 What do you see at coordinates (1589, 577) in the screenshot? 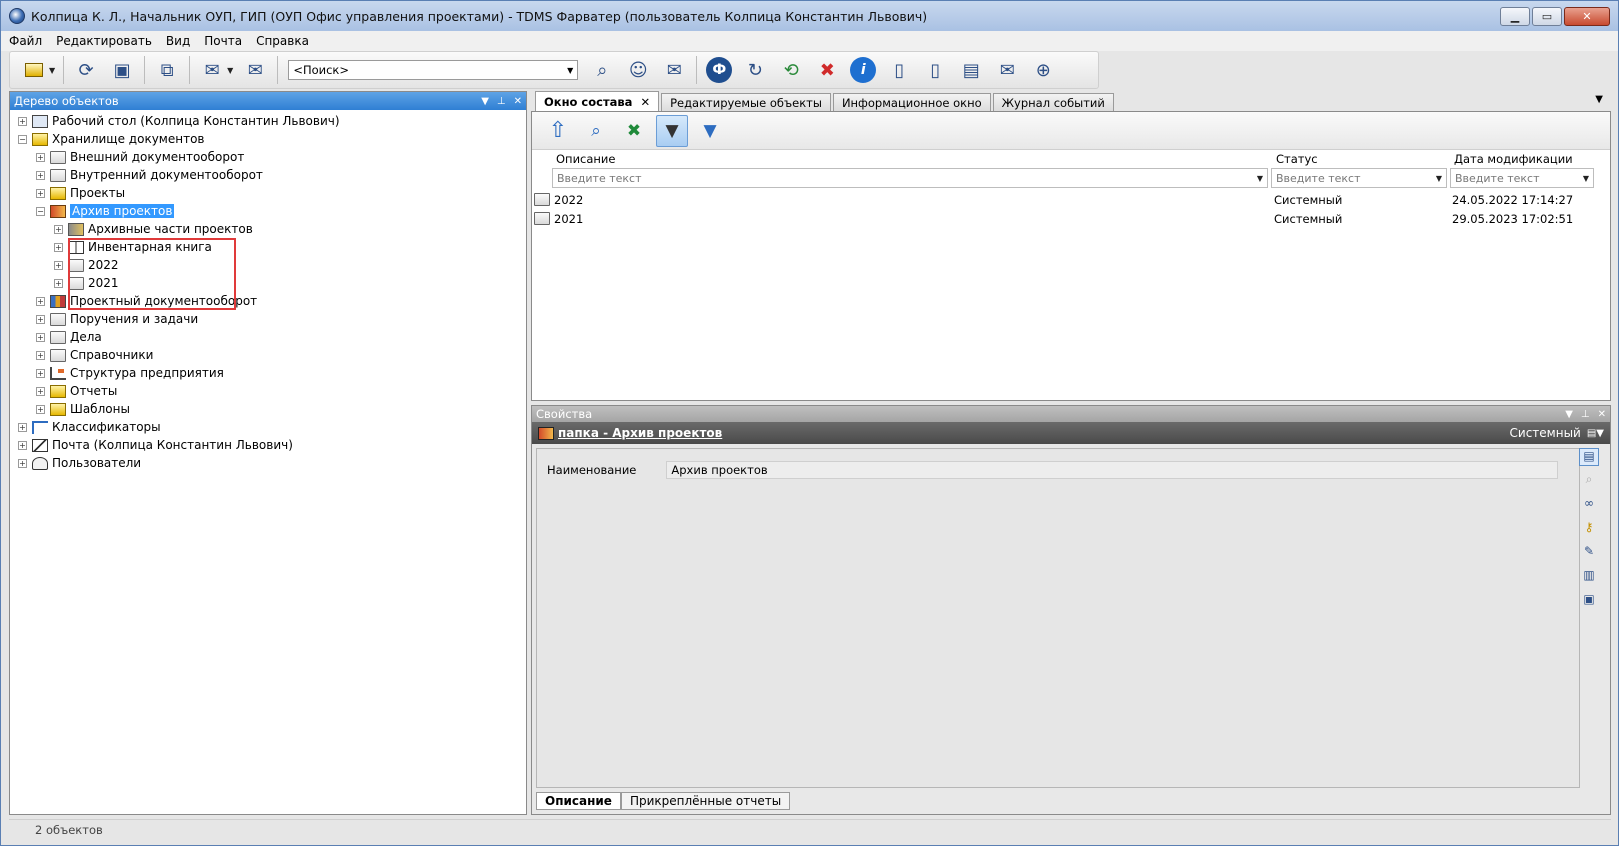
I see `files-button: ▥` at bounding box center [1589, 577].